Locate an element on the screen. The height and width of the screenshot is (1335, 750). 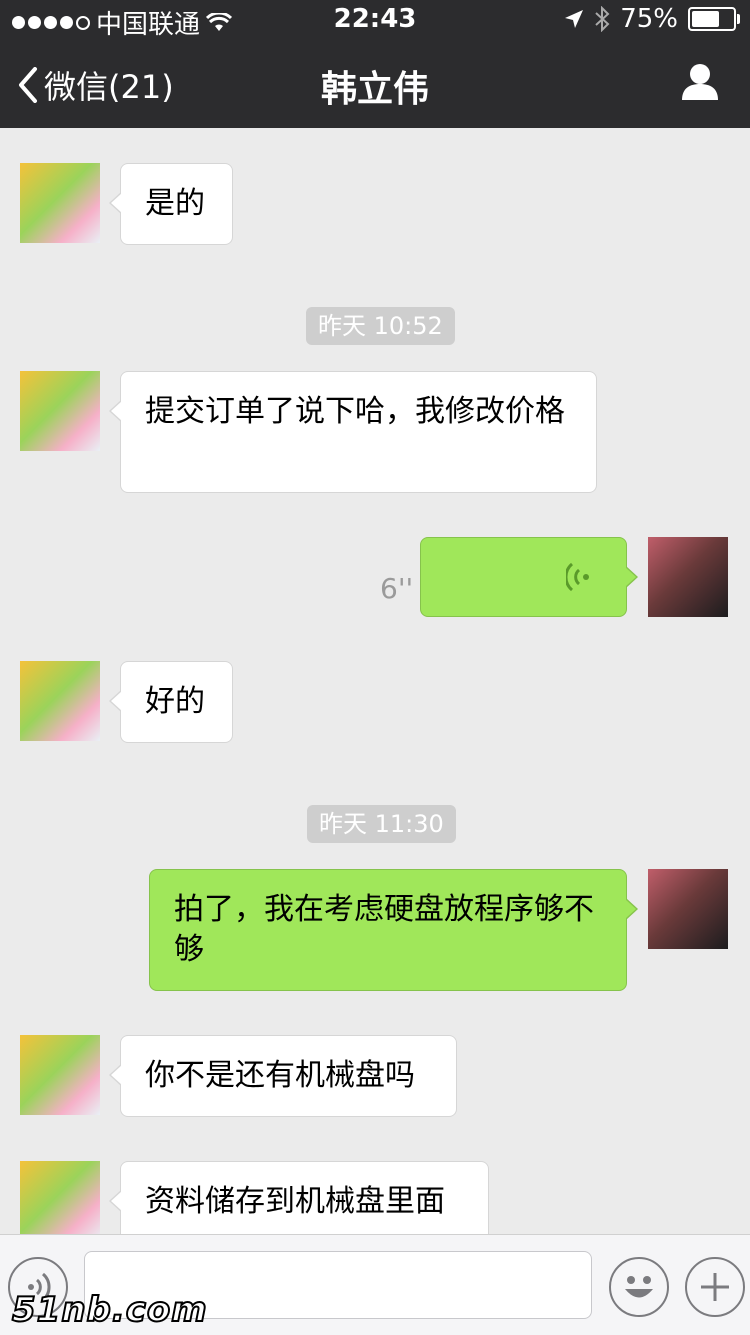
message-bubble-incoming: 是的 is located at coordinates (171, 204).